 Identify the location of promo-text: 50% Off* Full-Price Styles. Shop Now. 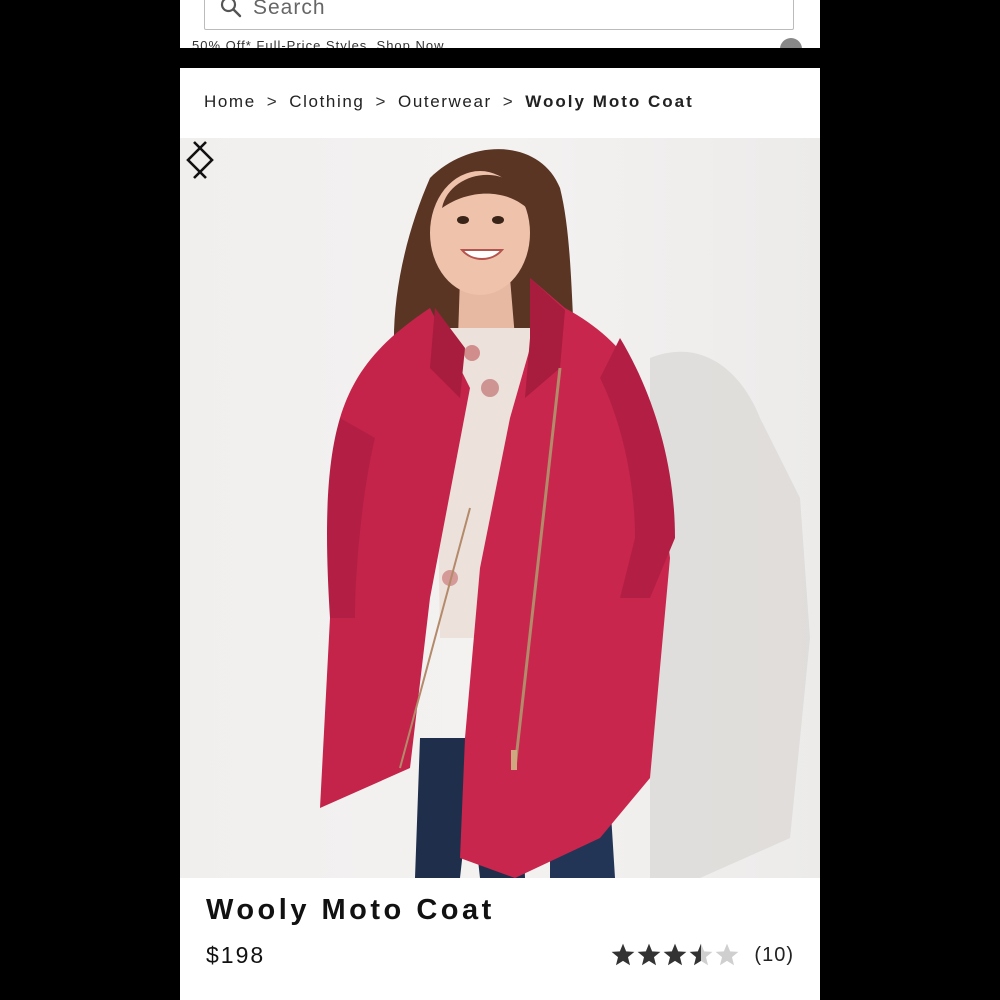
(318, 43).